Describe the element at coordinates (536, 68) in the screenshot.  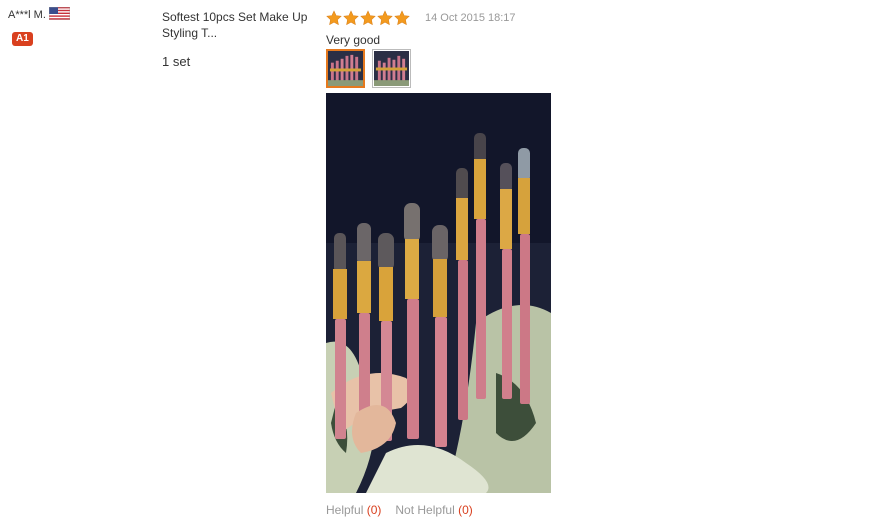
I see `review-photo-thumbnails` at that location.